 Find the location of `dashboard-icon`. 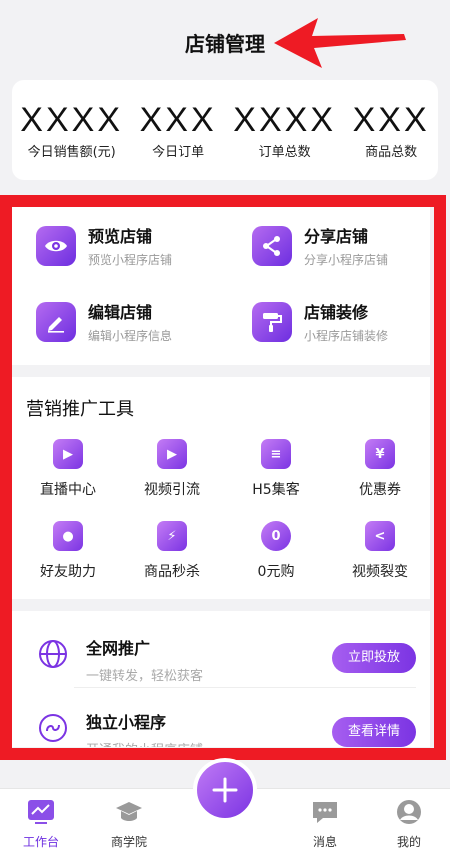

dashboard-icon is located at coordinates (41, 812).